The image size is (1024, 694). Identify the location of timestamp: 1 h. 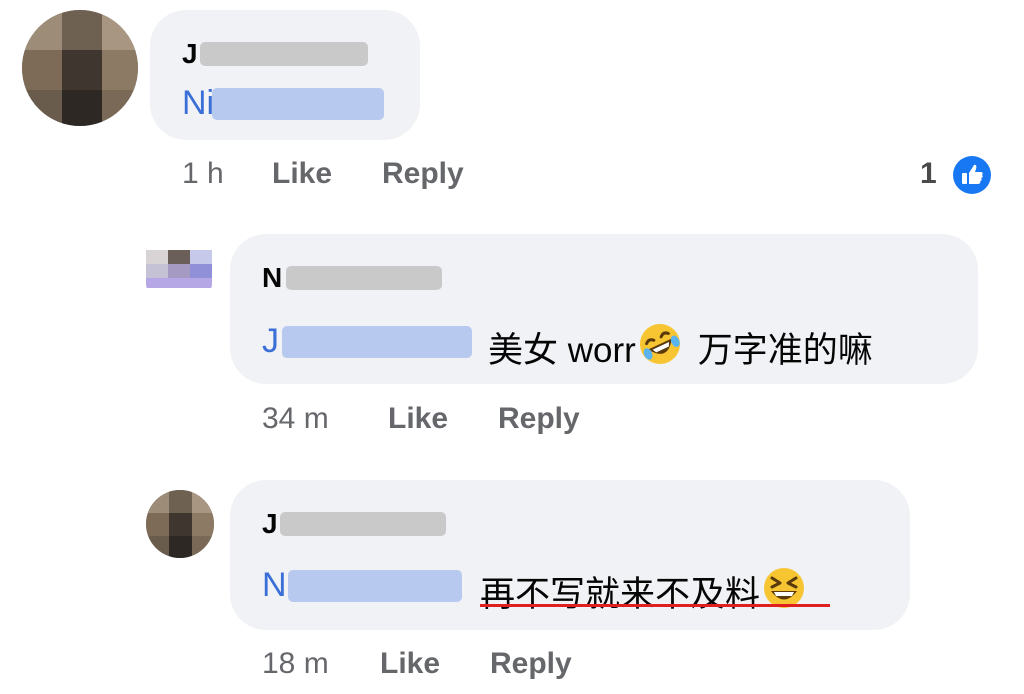
(203, 173).